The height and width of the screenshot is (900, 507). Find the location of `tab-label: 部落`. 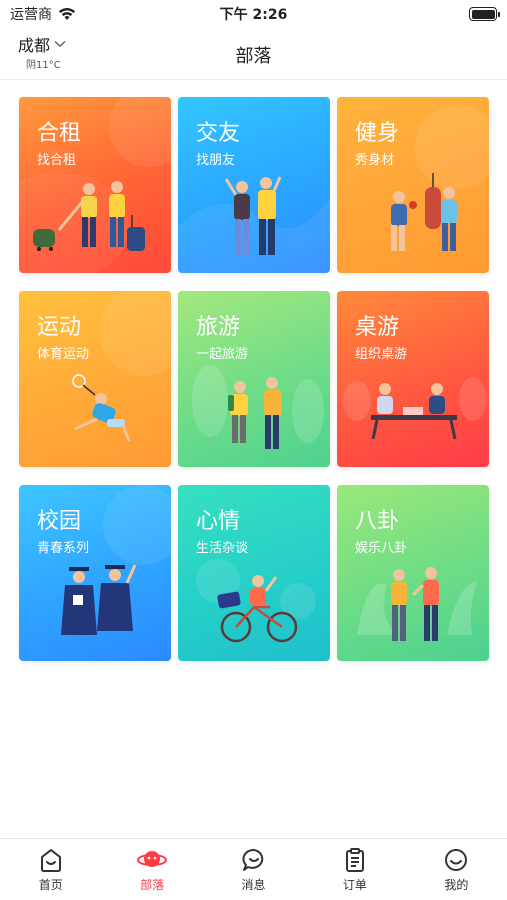

tab-label: 部落 is located at coordinates (152, 885).